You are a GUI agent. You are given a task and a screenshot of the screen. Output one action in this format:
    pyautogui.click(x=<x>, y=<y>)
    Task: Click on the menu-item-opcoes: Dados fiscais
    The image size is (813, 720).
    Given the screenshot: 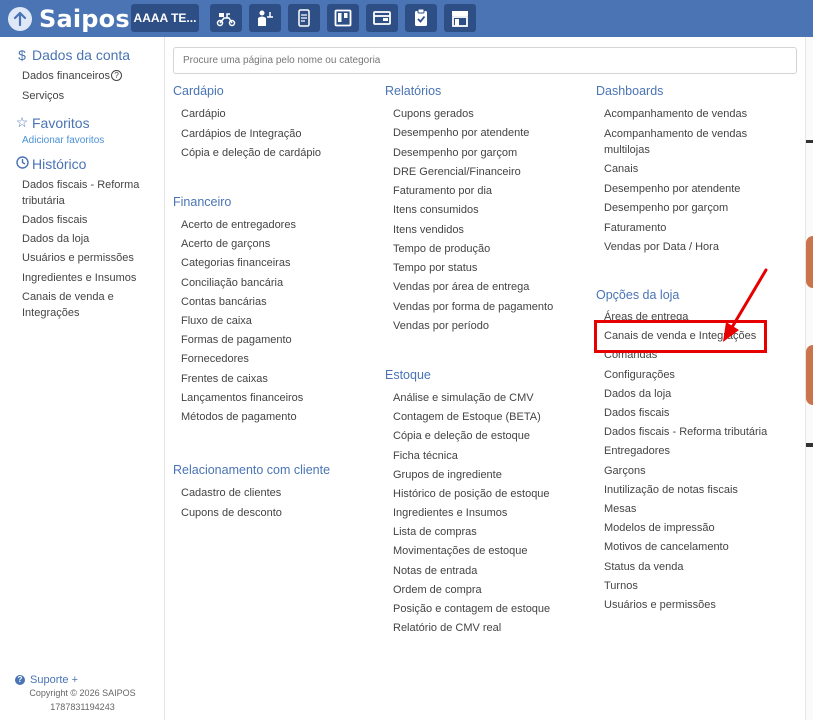 What is the action you would take?
    pyautogui.click(x=636, y=413)
    